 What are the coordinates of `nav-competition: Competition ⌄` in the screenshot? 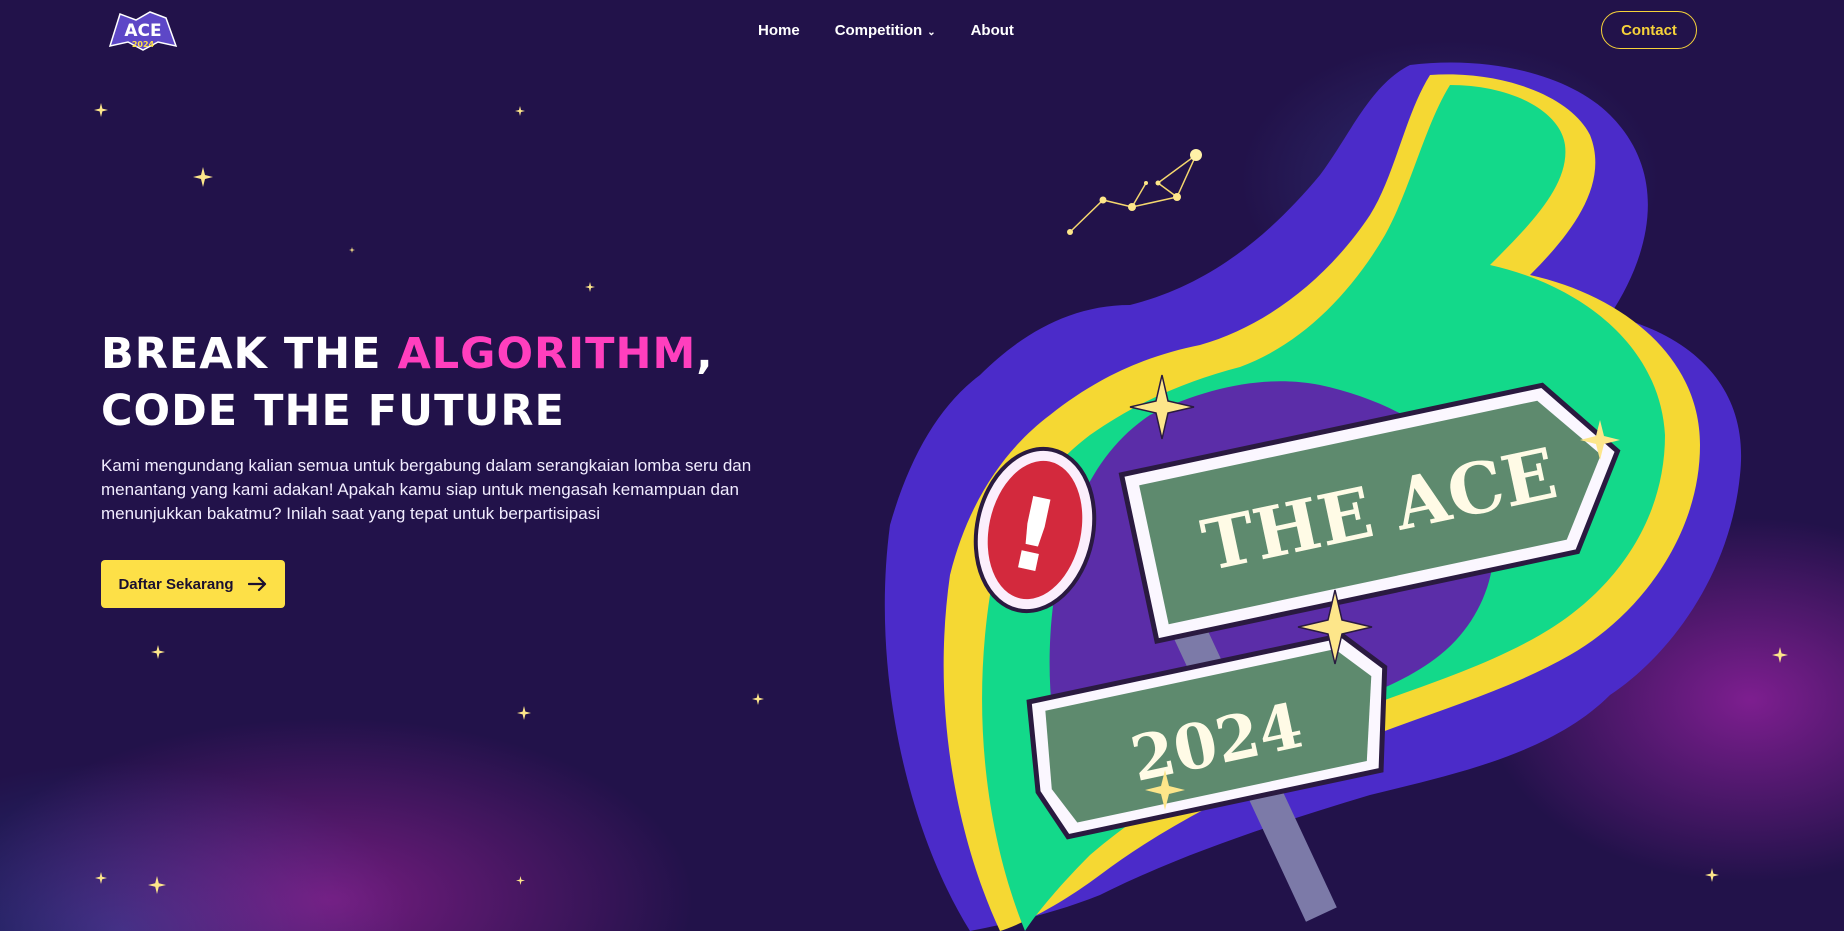 It's located at (885, 30).